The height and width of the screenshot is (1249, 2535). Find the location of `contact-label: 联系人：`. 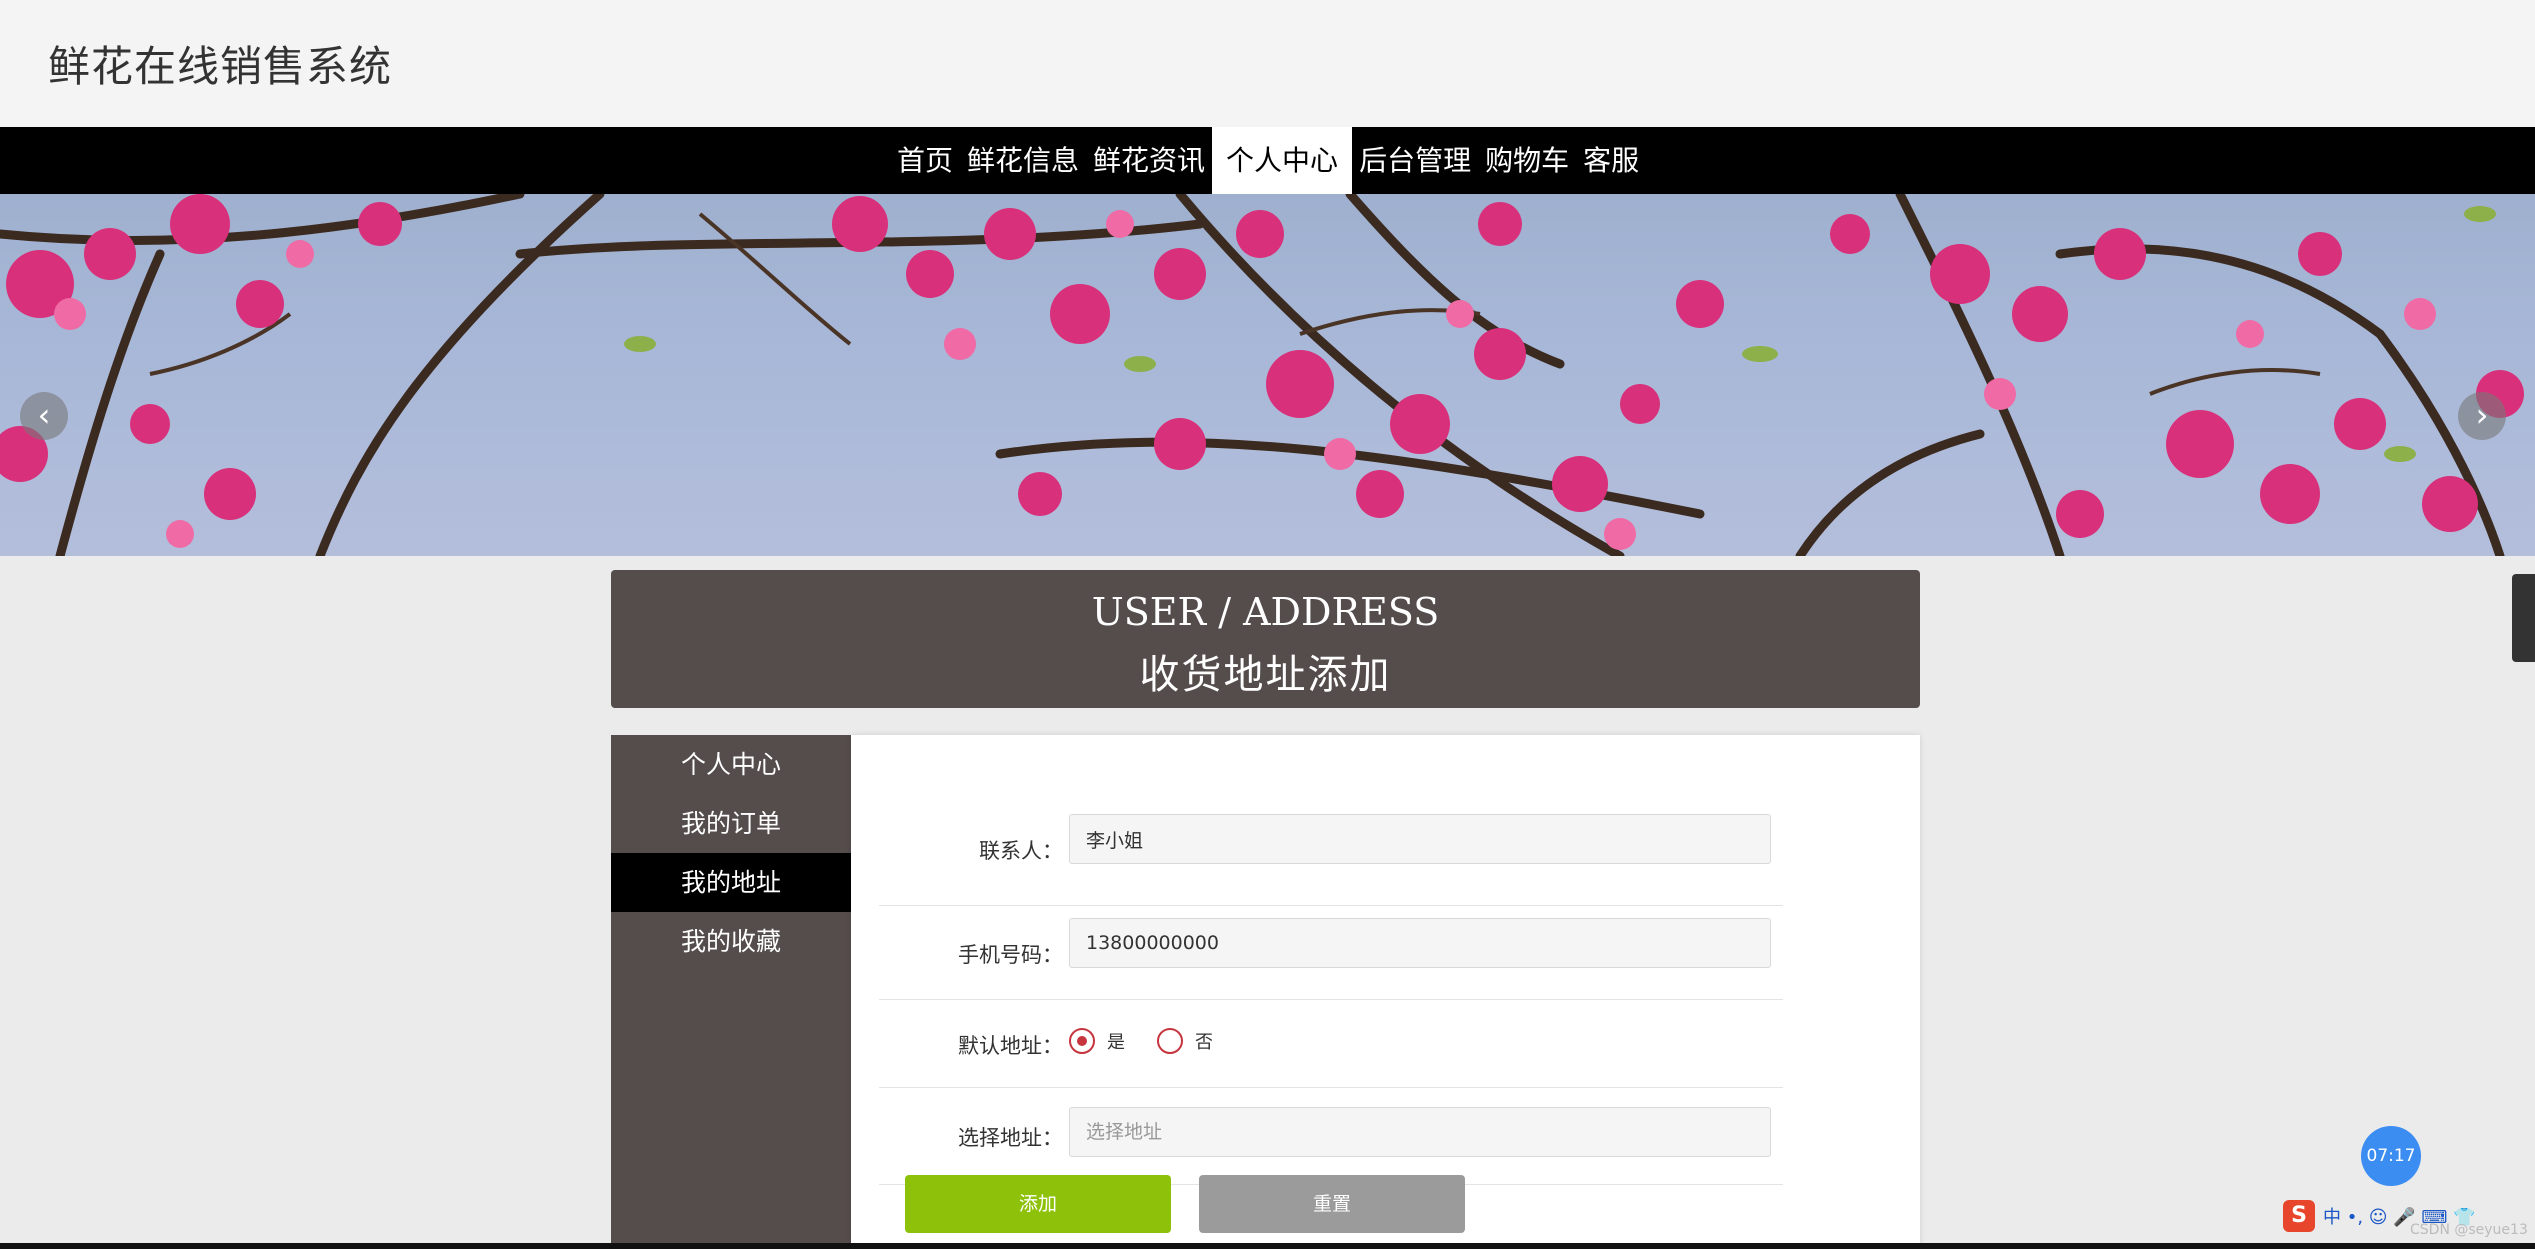

contact-label: 联系人： is located at coordinates (1021, 851).